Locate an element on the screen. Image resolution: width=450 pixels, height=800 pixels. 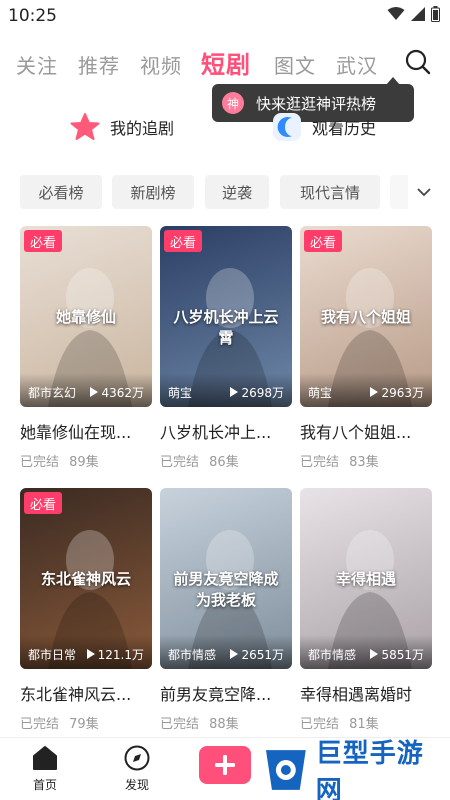
filter-chips: 必看榜 新剧榜 逆袭 现代言情 is located at coordinates (225, 192).